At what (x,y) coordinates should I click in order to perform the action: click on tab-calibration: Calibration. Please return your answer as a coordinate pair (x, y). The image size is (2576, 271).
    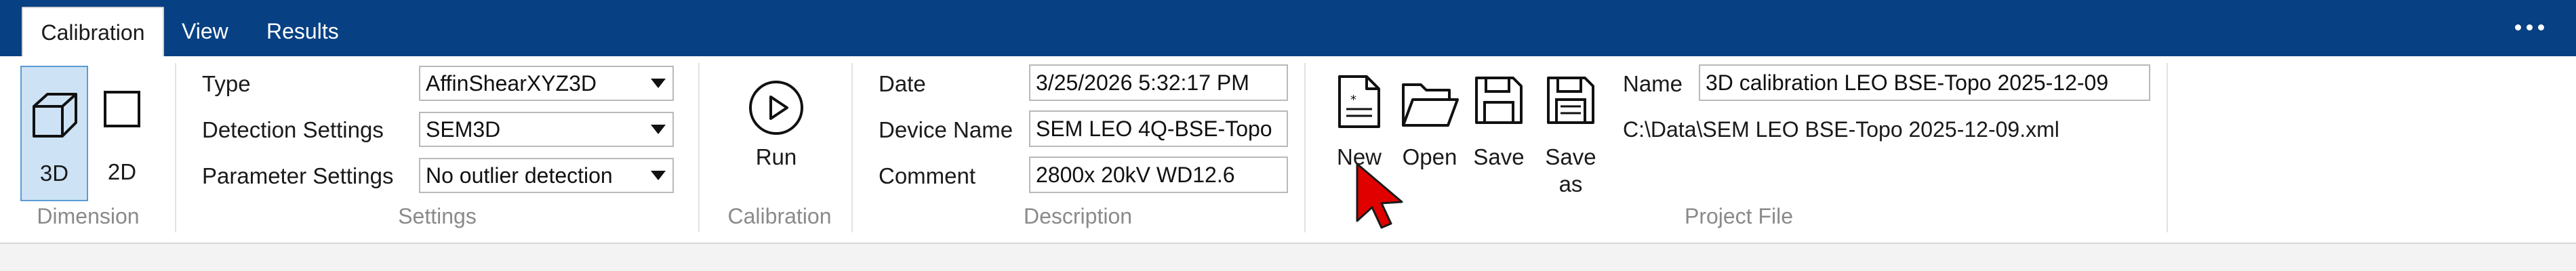
    Looking at the image, I should click on (93, 31).